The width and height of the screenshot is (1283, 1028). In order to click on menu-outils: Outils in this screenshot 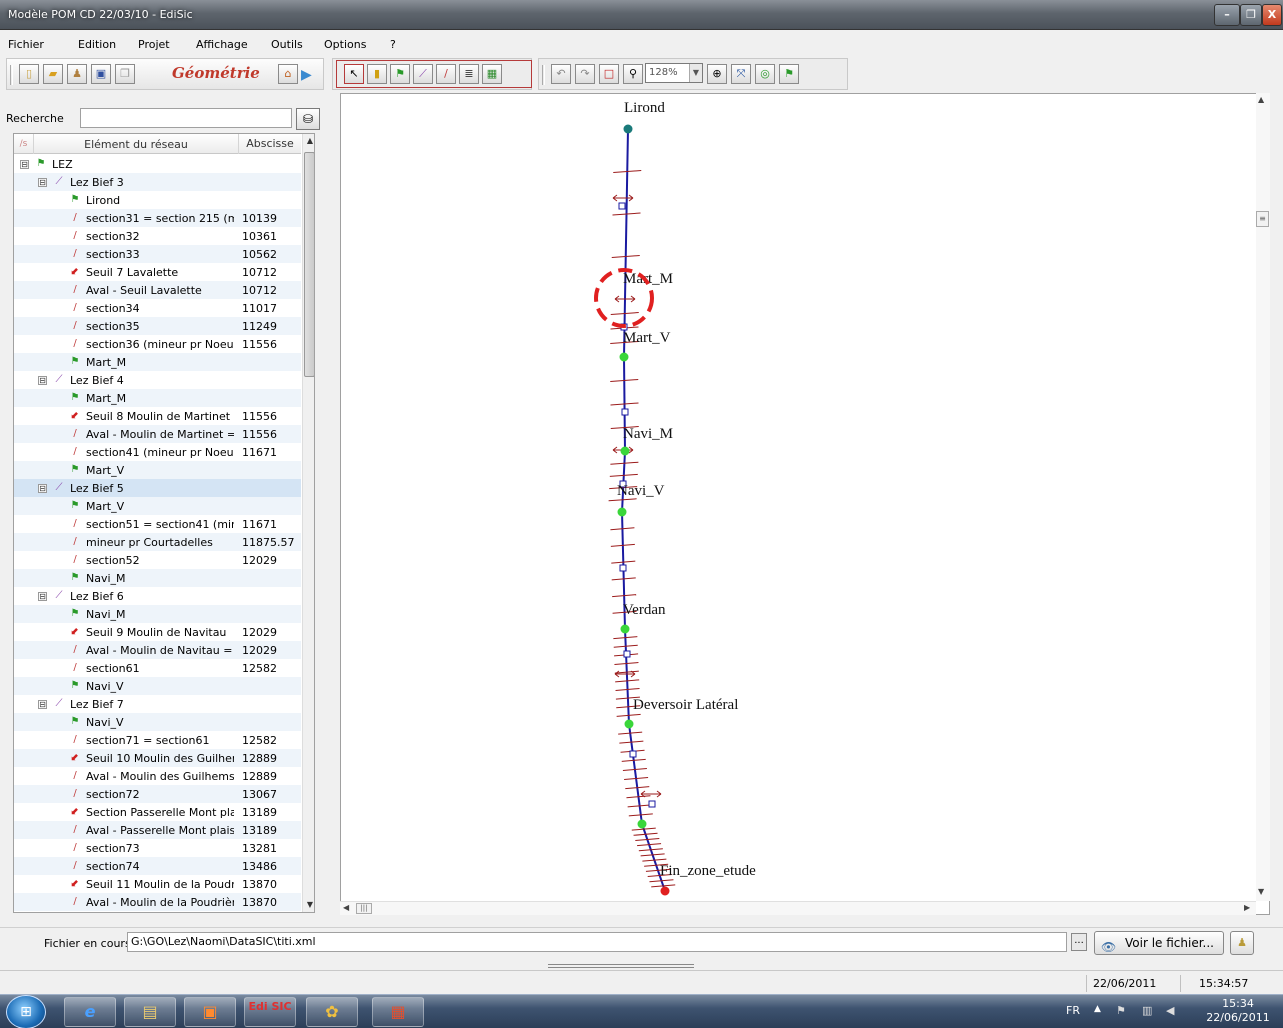, I will do `click(287, 44)`.